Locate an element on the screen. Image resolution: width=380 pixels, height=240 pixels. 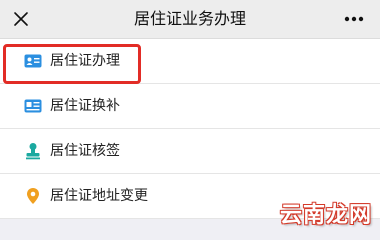
more-button is located at coordinates (354, 19).